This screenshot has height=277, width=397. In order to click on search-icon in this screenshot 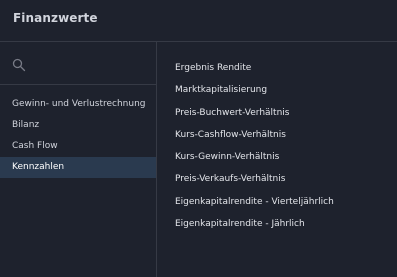, I will do `click(19, 65)`.